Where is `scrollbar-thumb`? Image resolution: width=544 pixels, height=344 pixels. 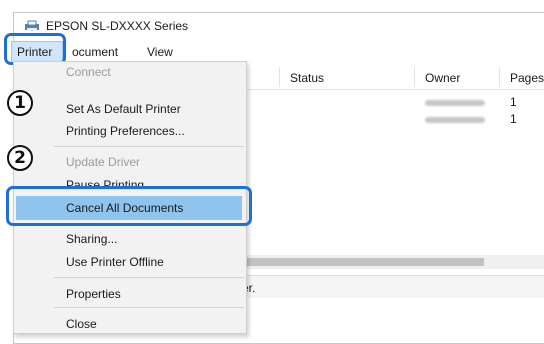 scrollbar-thumb is located at coordinates (359, 262).